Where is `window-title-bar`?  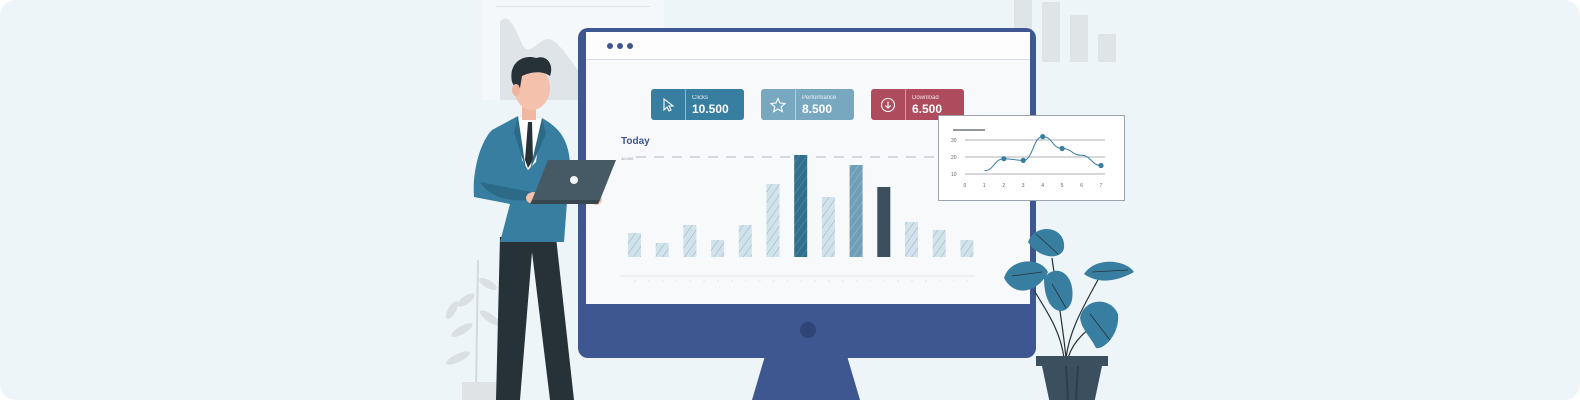 window-title-bar is located at coordinates (808, 46).